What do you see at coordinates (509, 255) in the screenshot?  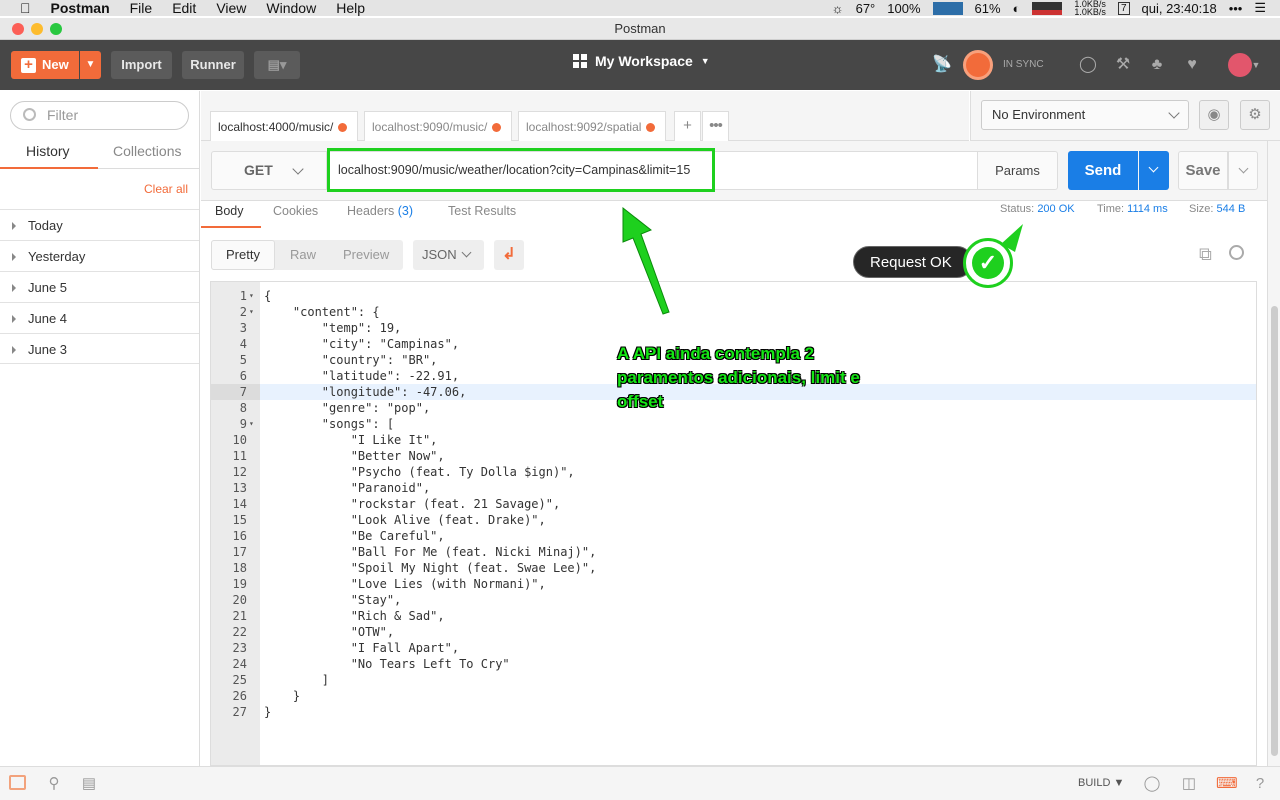 I see `wrap-lines-button: ↲` at bounding box center [509, 255].